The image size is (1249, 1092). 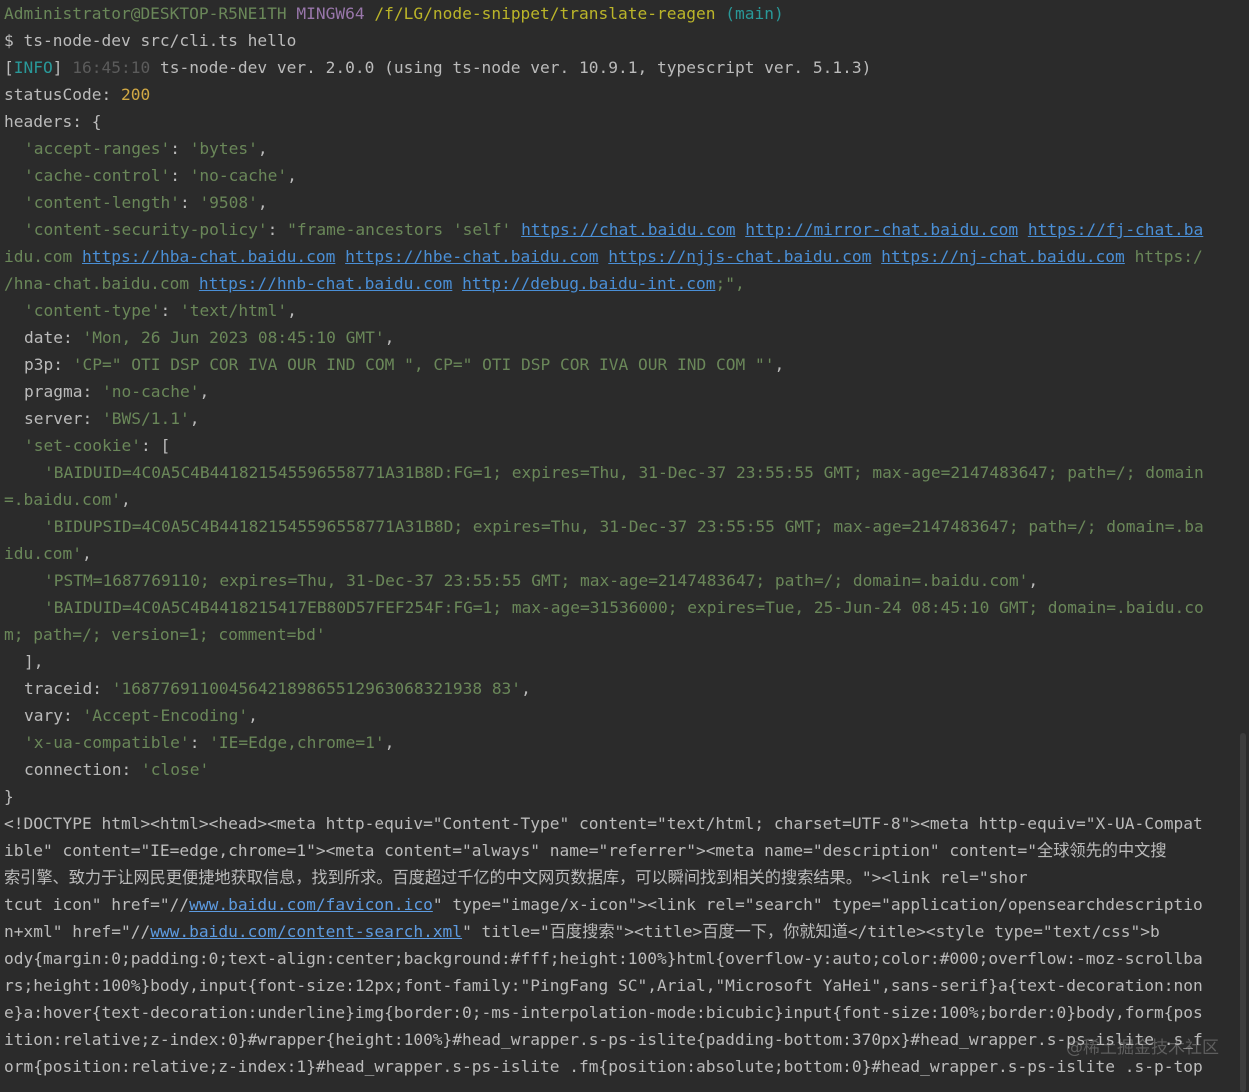 I want to click on header-accept-ranges: 'accept-ranges': 'bytes',, so click(x=146, y=148).